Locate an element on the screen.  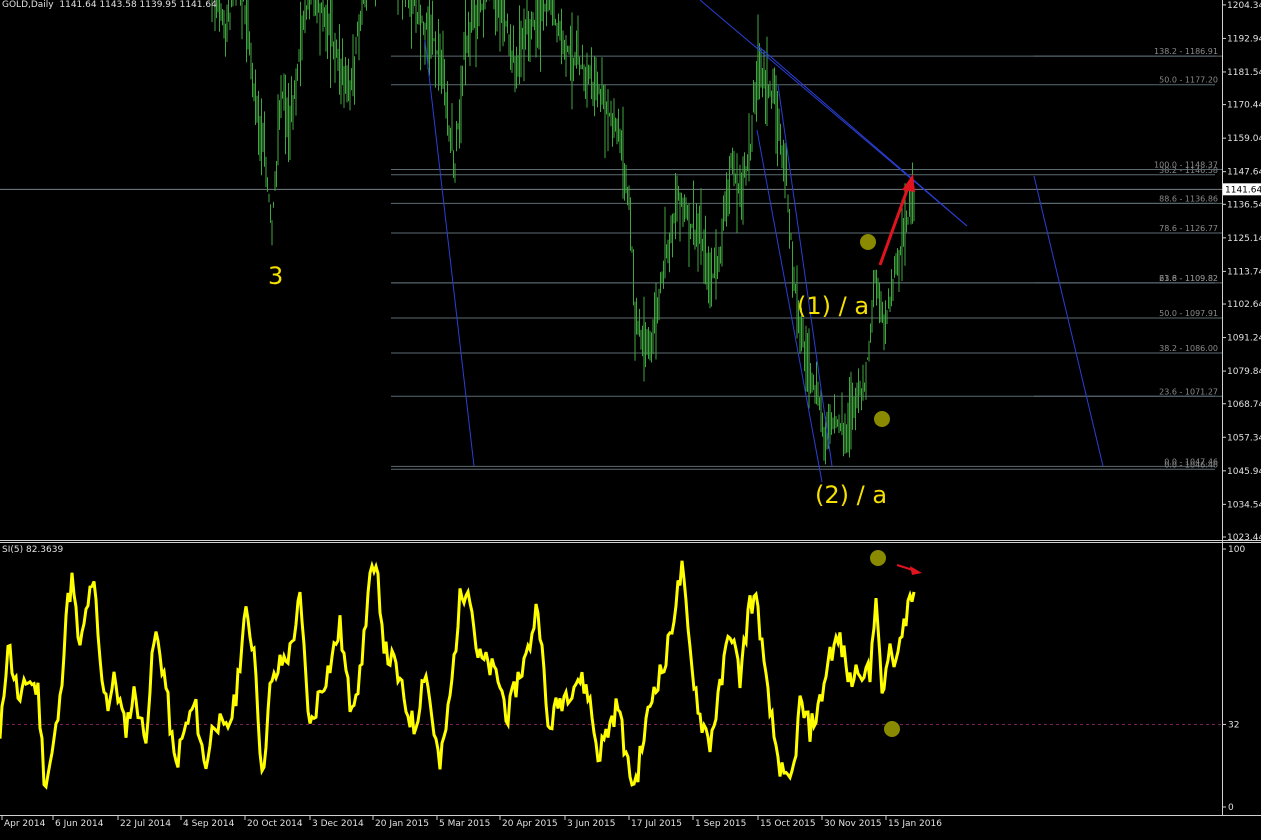
time-tick-label: 20 Oct 2014 is located at coordinates (275, 824).